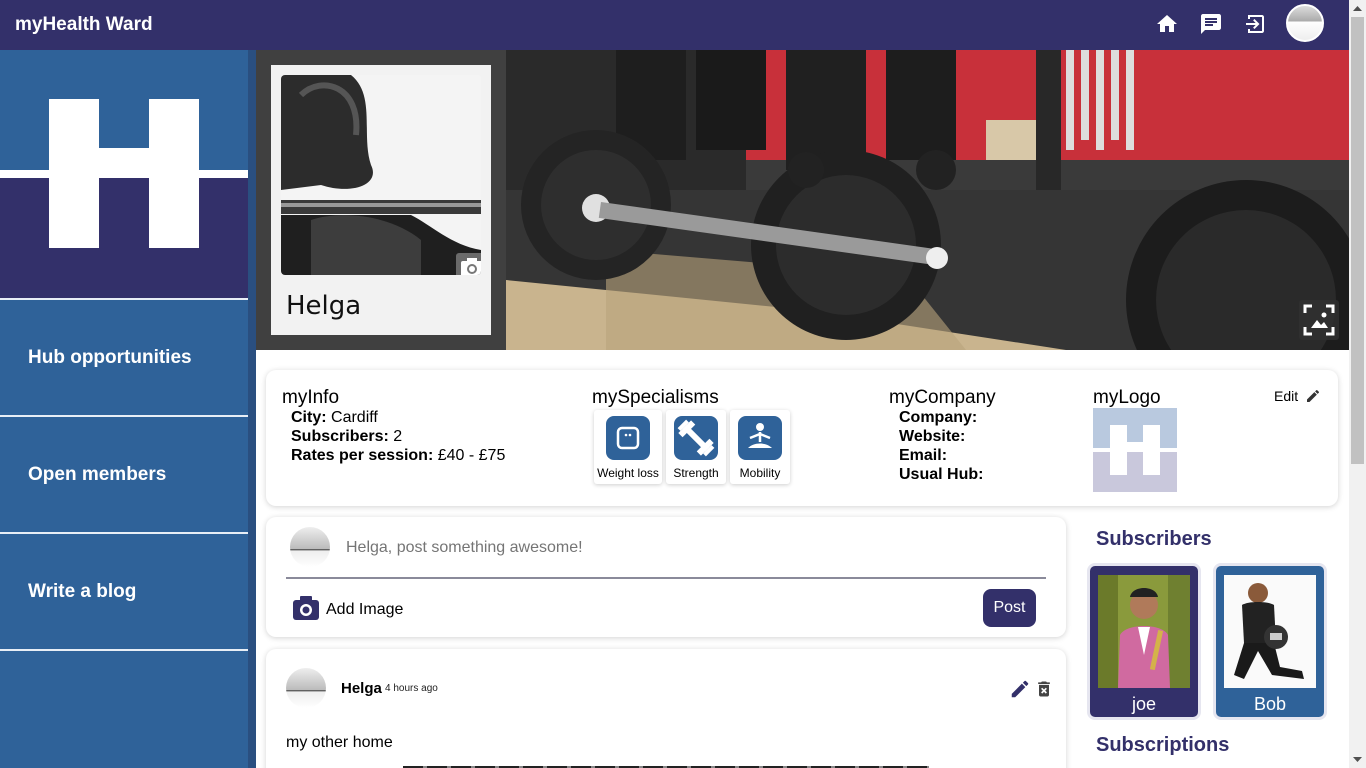  Describe the element at coordinates (666, 708) in the screenshot. I see `feed-post: Helga 4 hours ago my other home` at that location.